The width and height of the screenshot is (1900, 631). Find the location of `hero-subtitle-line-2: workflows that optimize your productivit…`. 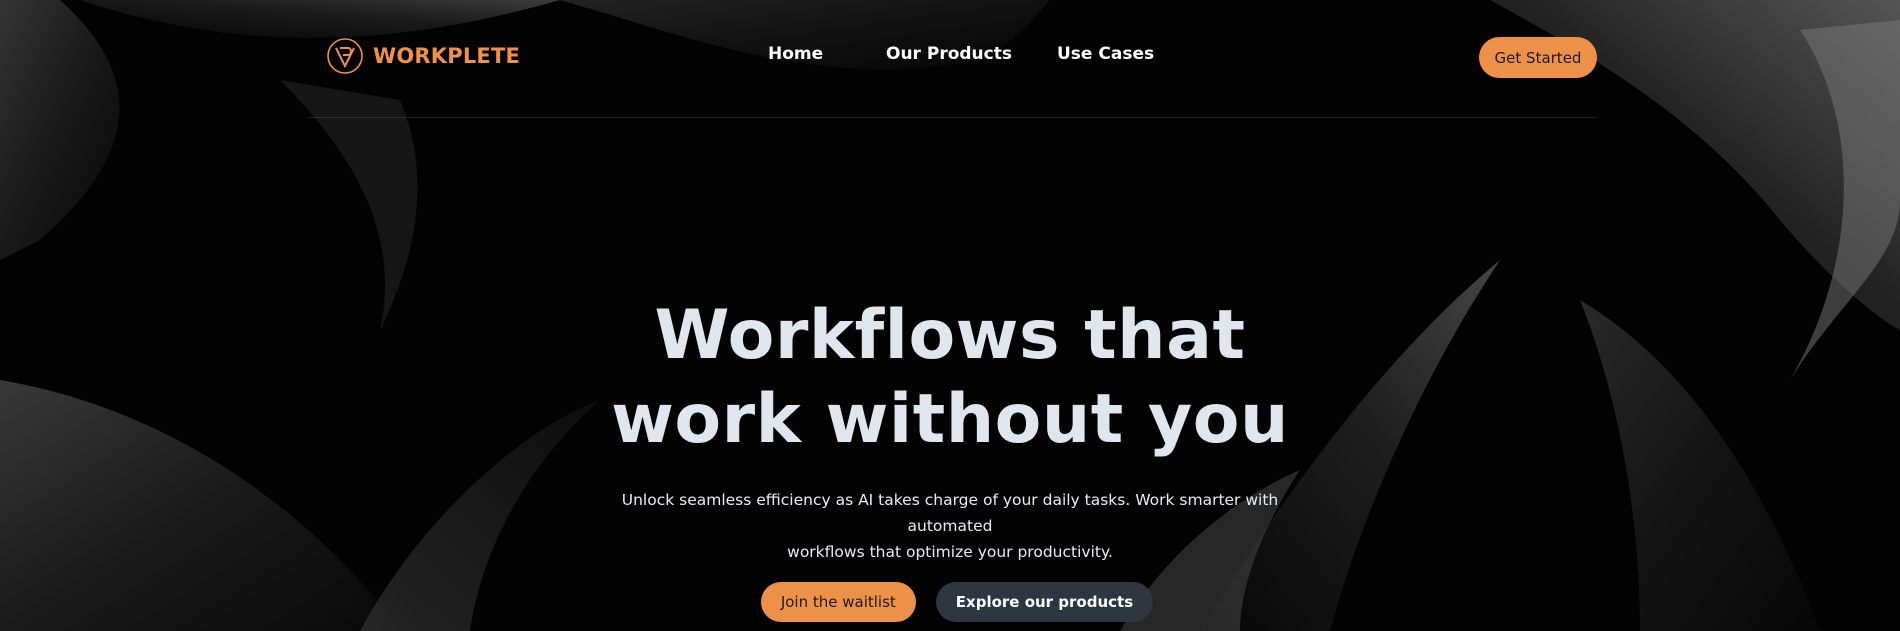

hero-subtitle-line-2: workflows that optimize your productivit… is located at coordinates (950, 552).